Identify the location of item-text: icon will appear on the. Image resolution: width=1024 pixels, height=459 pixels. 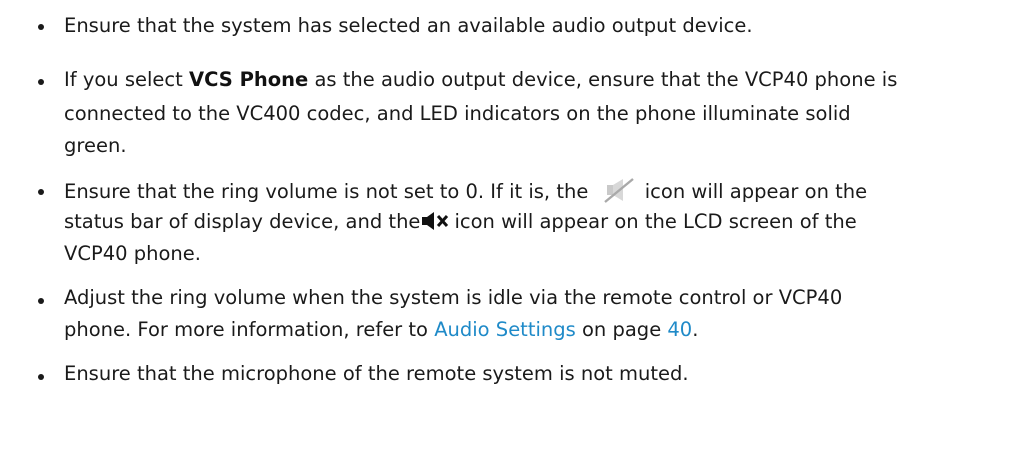
(756, 191).